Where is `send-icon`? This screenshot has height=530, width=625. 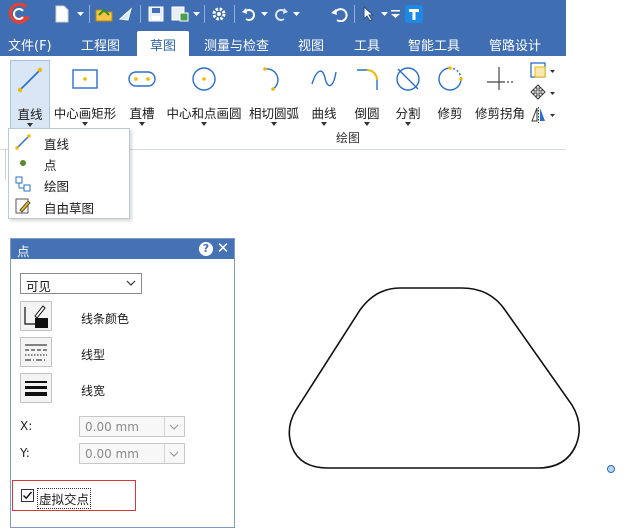 send-icon is located at coordinates (126, 14).